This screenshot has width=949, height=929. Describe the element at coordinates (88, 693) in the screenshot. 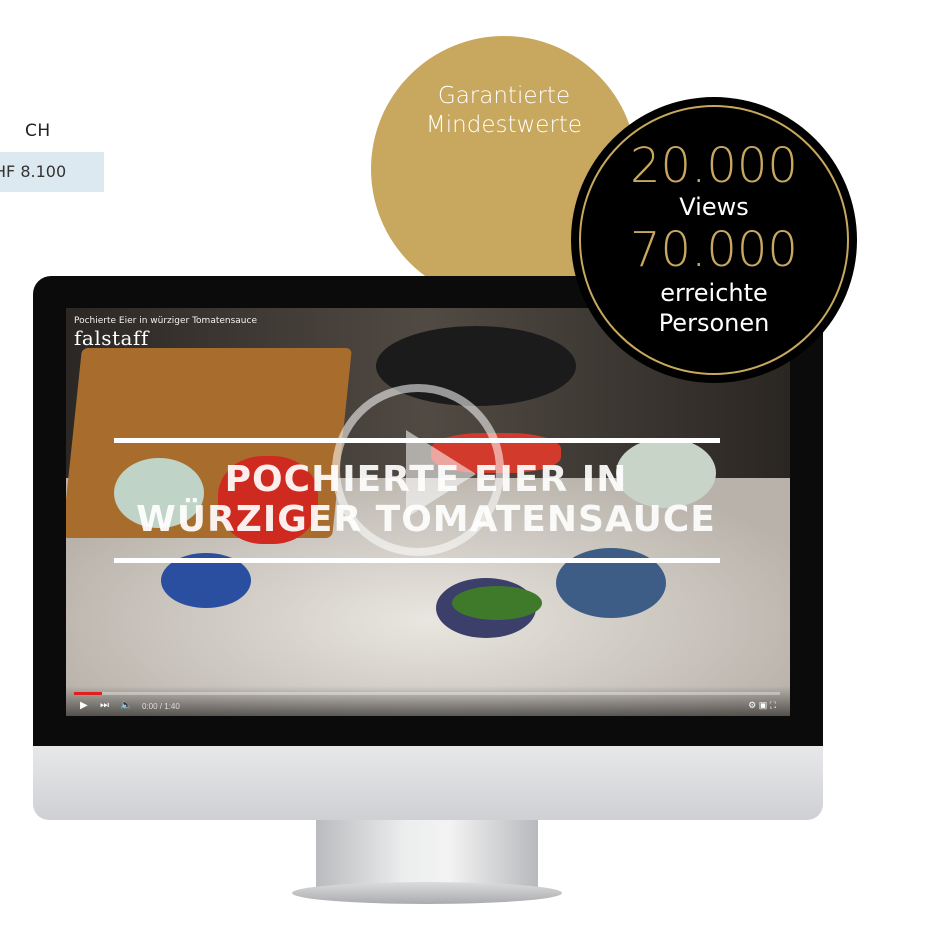

I see `progress-fill` at that location.